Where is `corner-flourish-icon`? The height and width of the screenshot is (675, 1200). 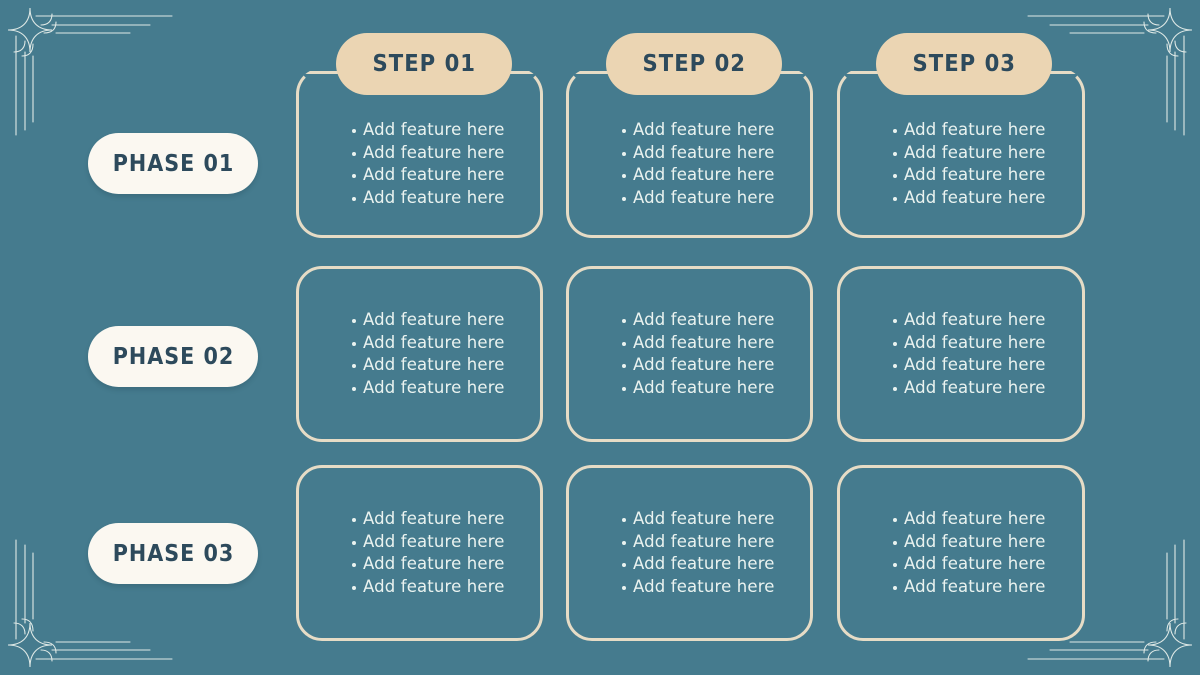 corner-flourish-icon is located at coordinates (90, 70).